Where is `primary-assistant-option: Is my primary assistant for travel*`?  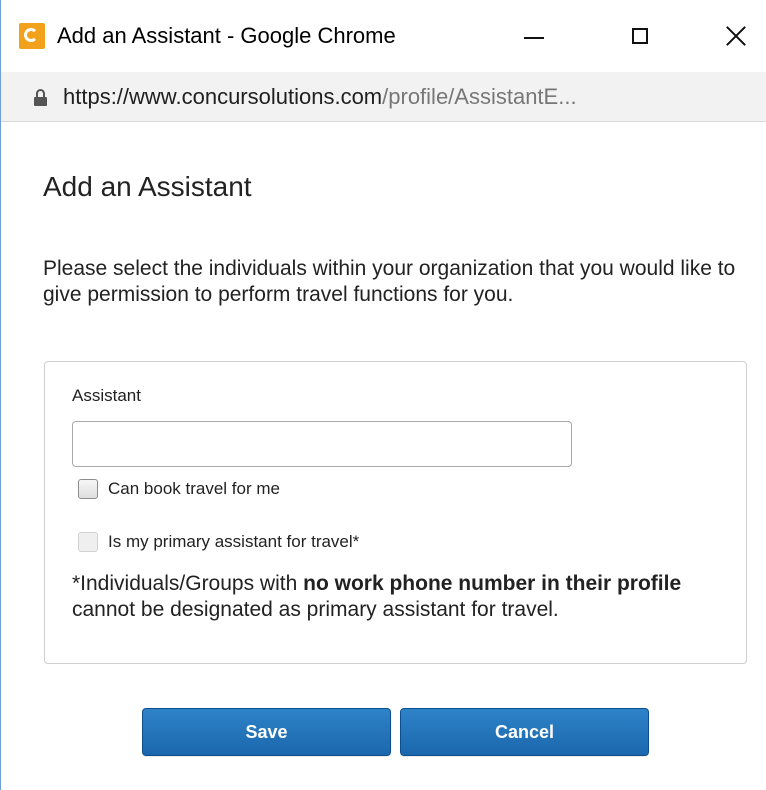
primary-assistant-option: Is my primary assistant for travel* is located at coordinates (218, 542).